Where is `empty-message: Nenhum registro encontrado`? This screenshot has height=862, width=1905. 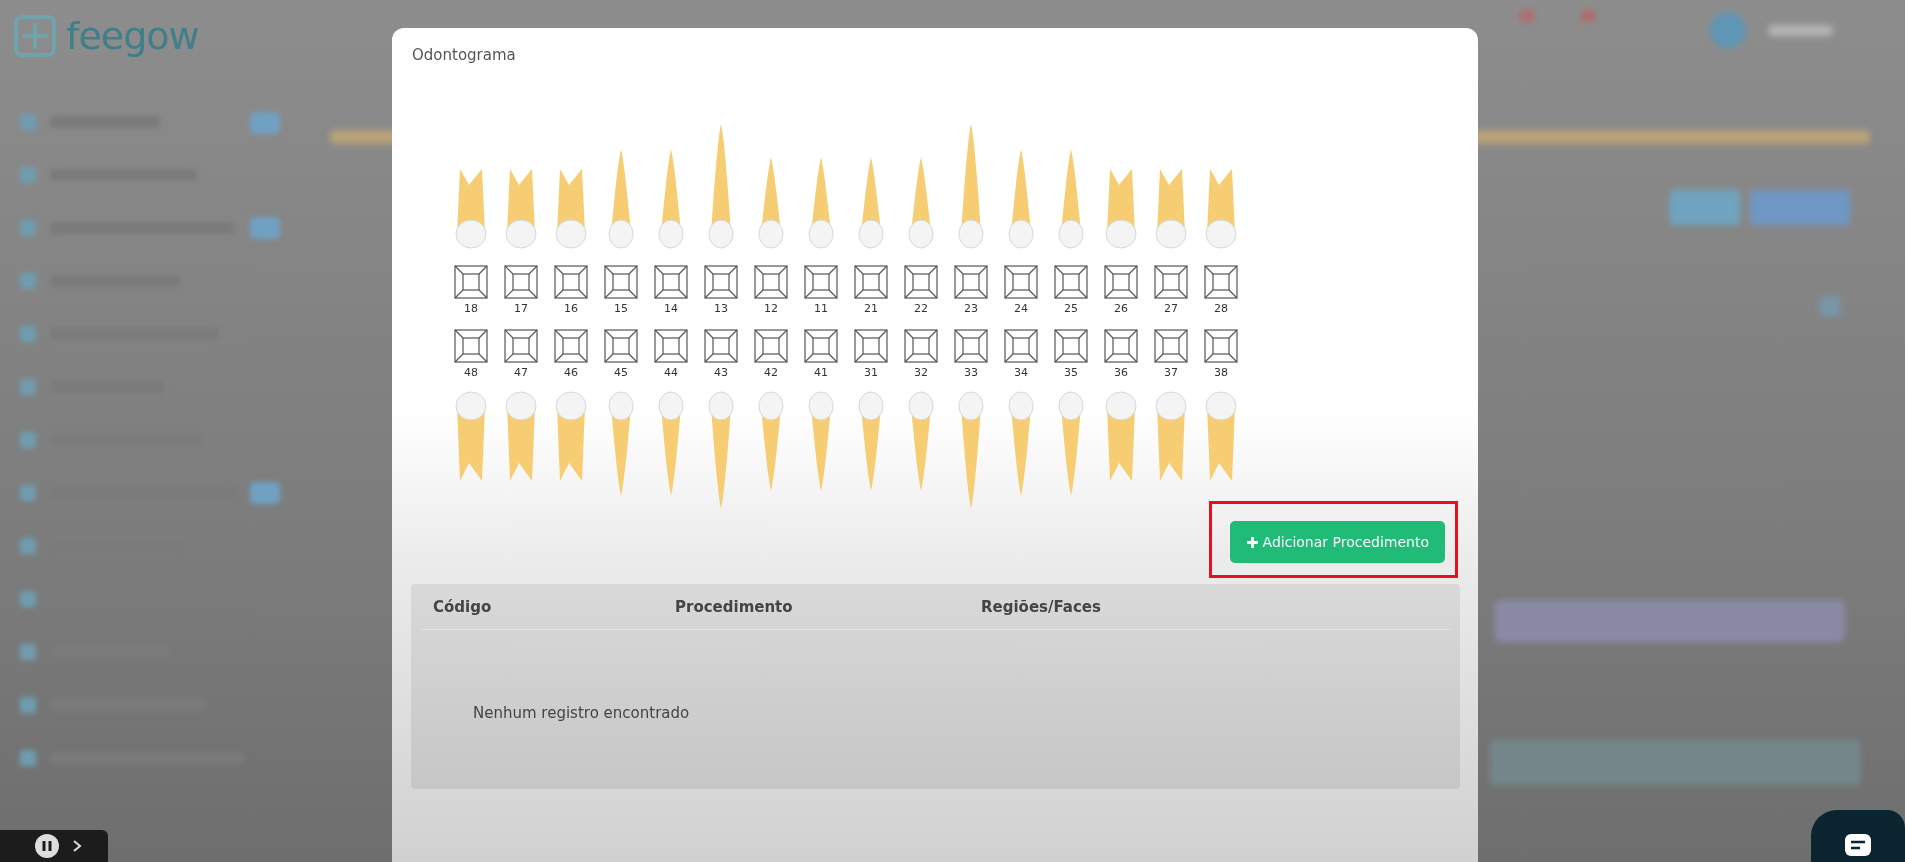
empty-message: Nenhum registro encontrado is located at coordinates (582, 713).